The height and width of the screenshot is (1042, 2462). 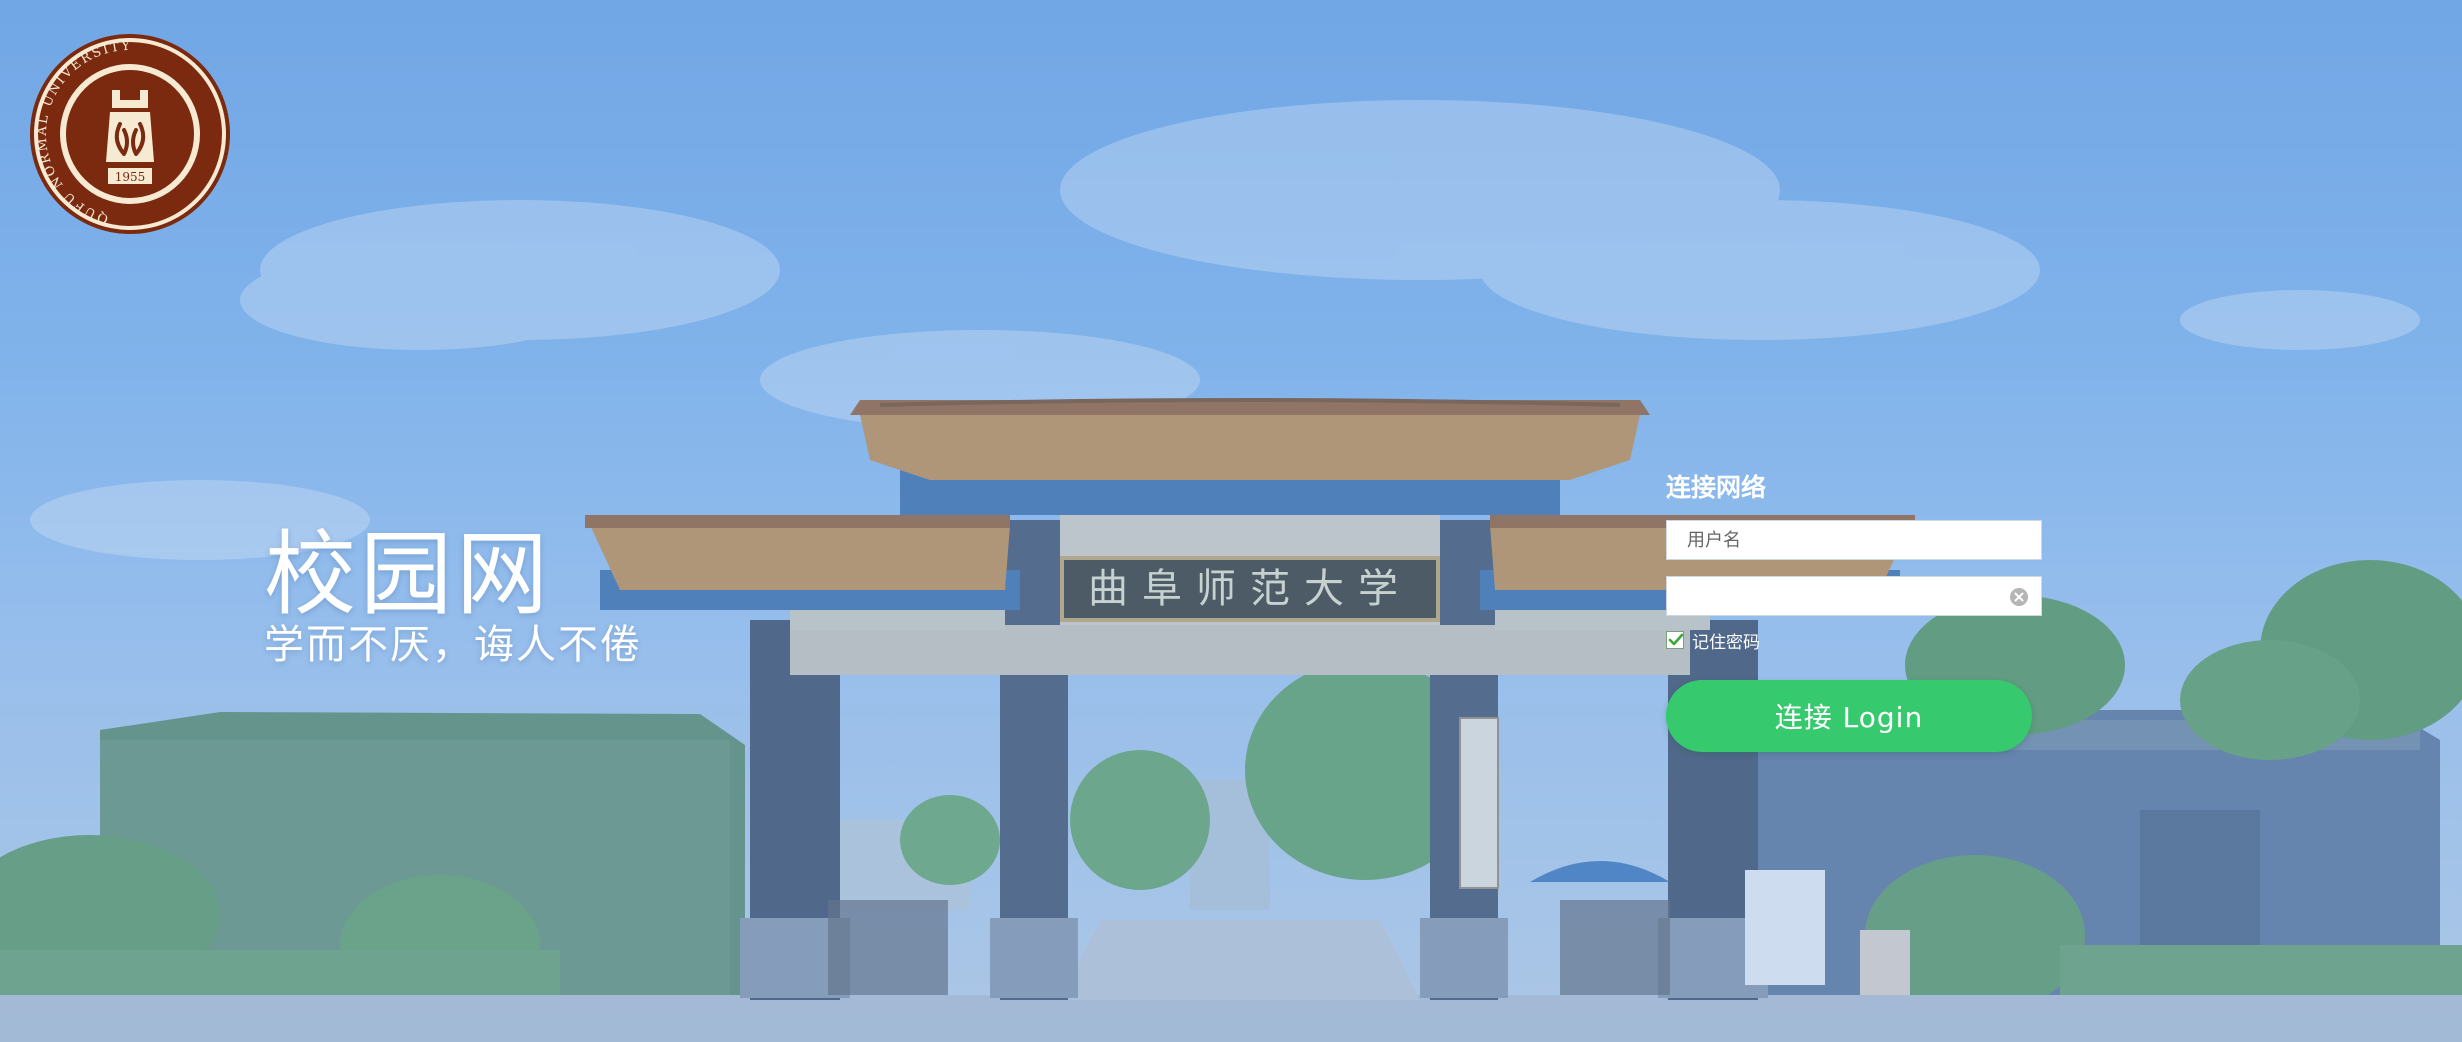 What do you see at coordinates (130, 134) in the screenshot?
I see `university-logo: QUFU NORMAL UNIVERSITY 1955` at bounding box center [130, 134].